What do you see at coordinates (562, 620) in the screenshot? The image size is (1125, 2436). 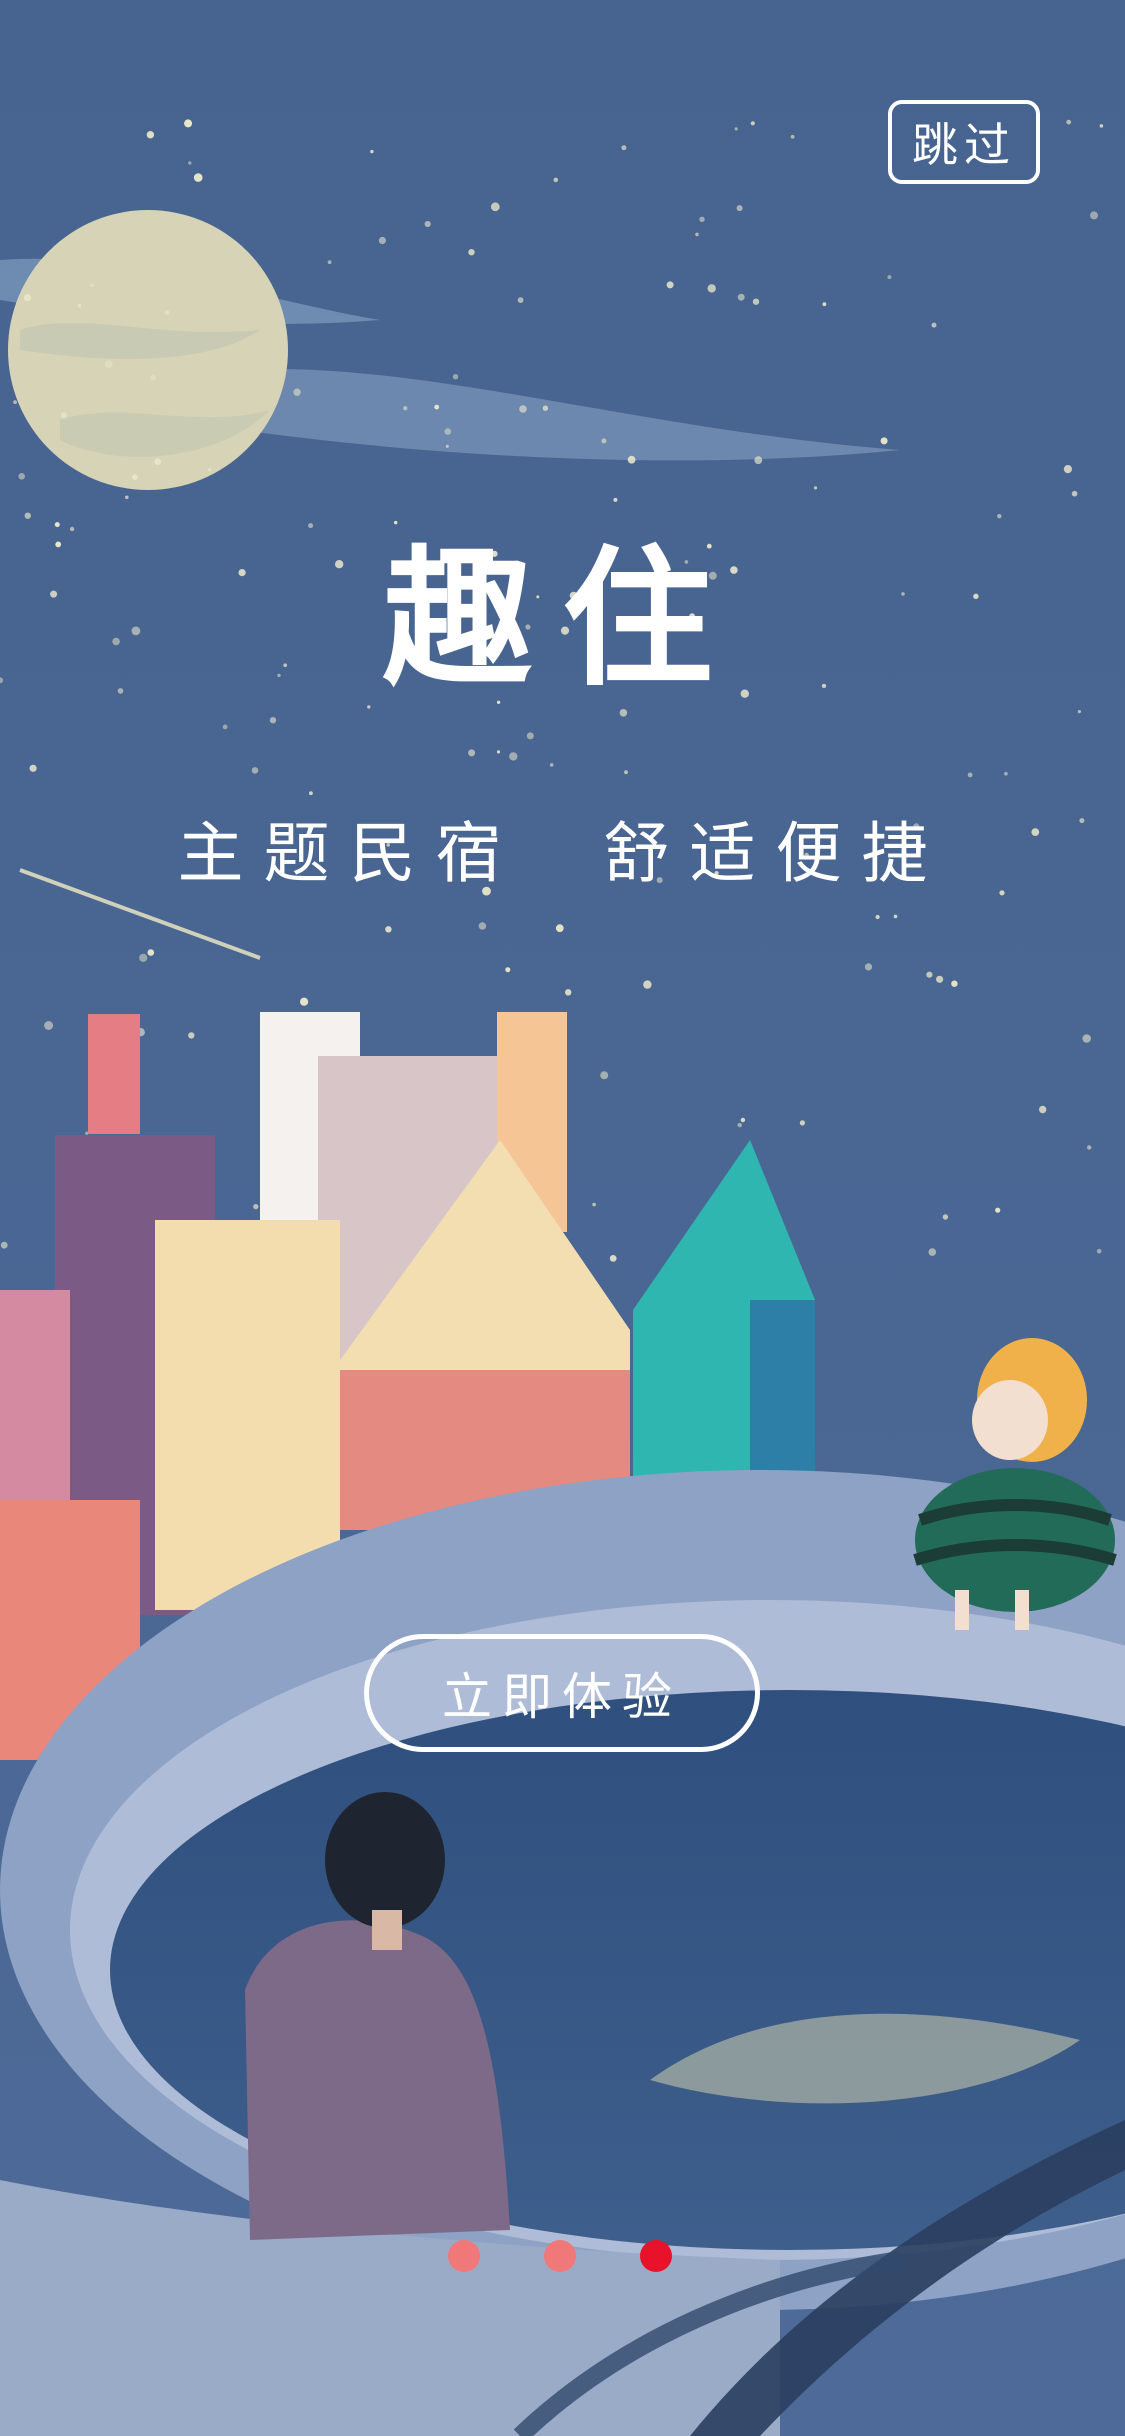 I see `app-title: 趣住` at bounding box center [562, 620].